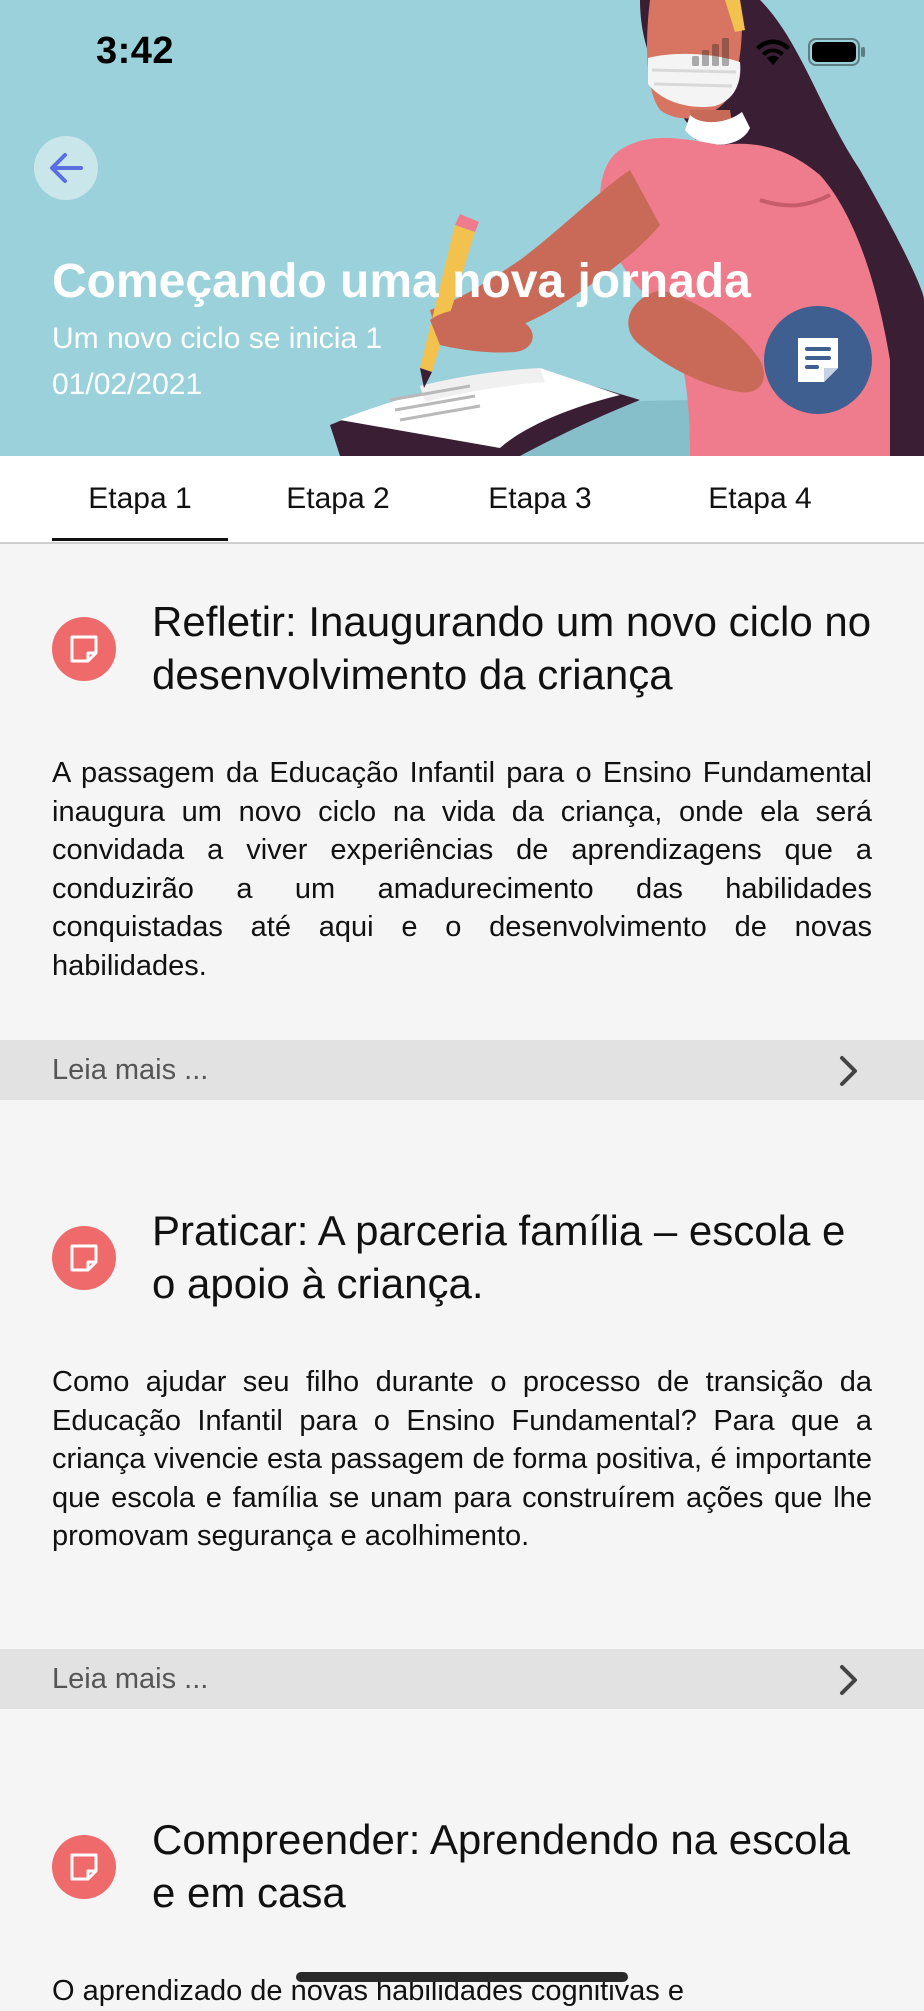 The height and width of the screenshot is (2011, 924). Describe the element at coordinates (462, 1977) in the screenshot. I see `home-indicator` at that location.